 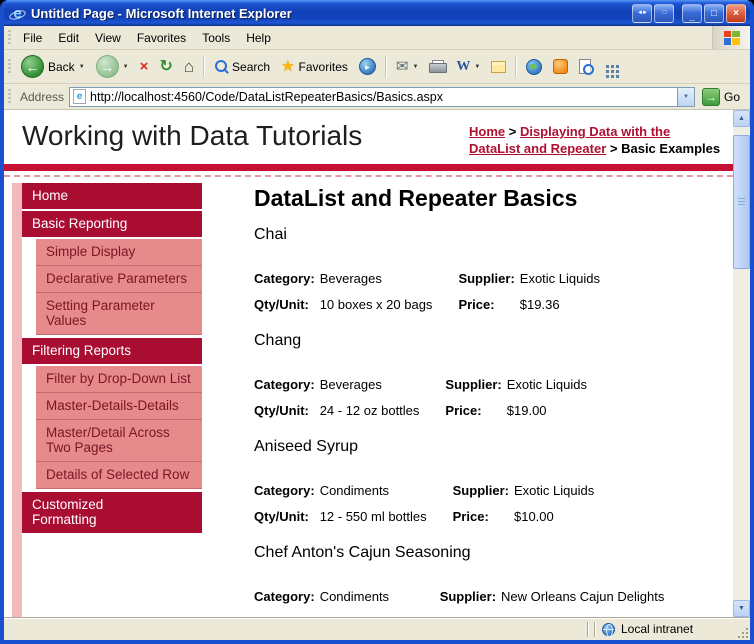 I want to click on vertical-scrollbar: ▲ ▼, so click(x=741, y=363).